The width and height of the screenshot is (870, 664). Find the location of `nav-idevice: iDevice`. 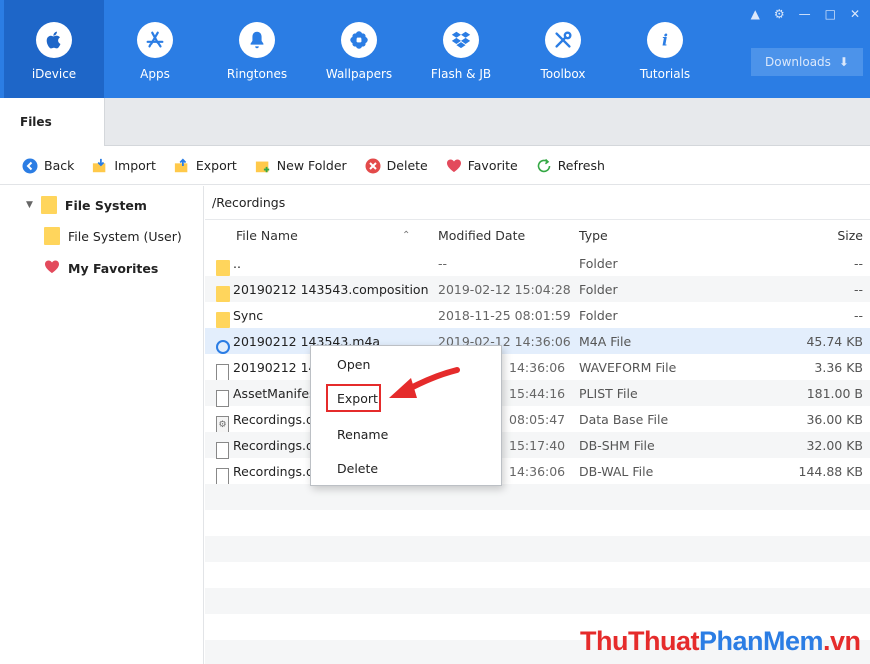

nav-idevice: iDevice is located at coordinates (54, 49).